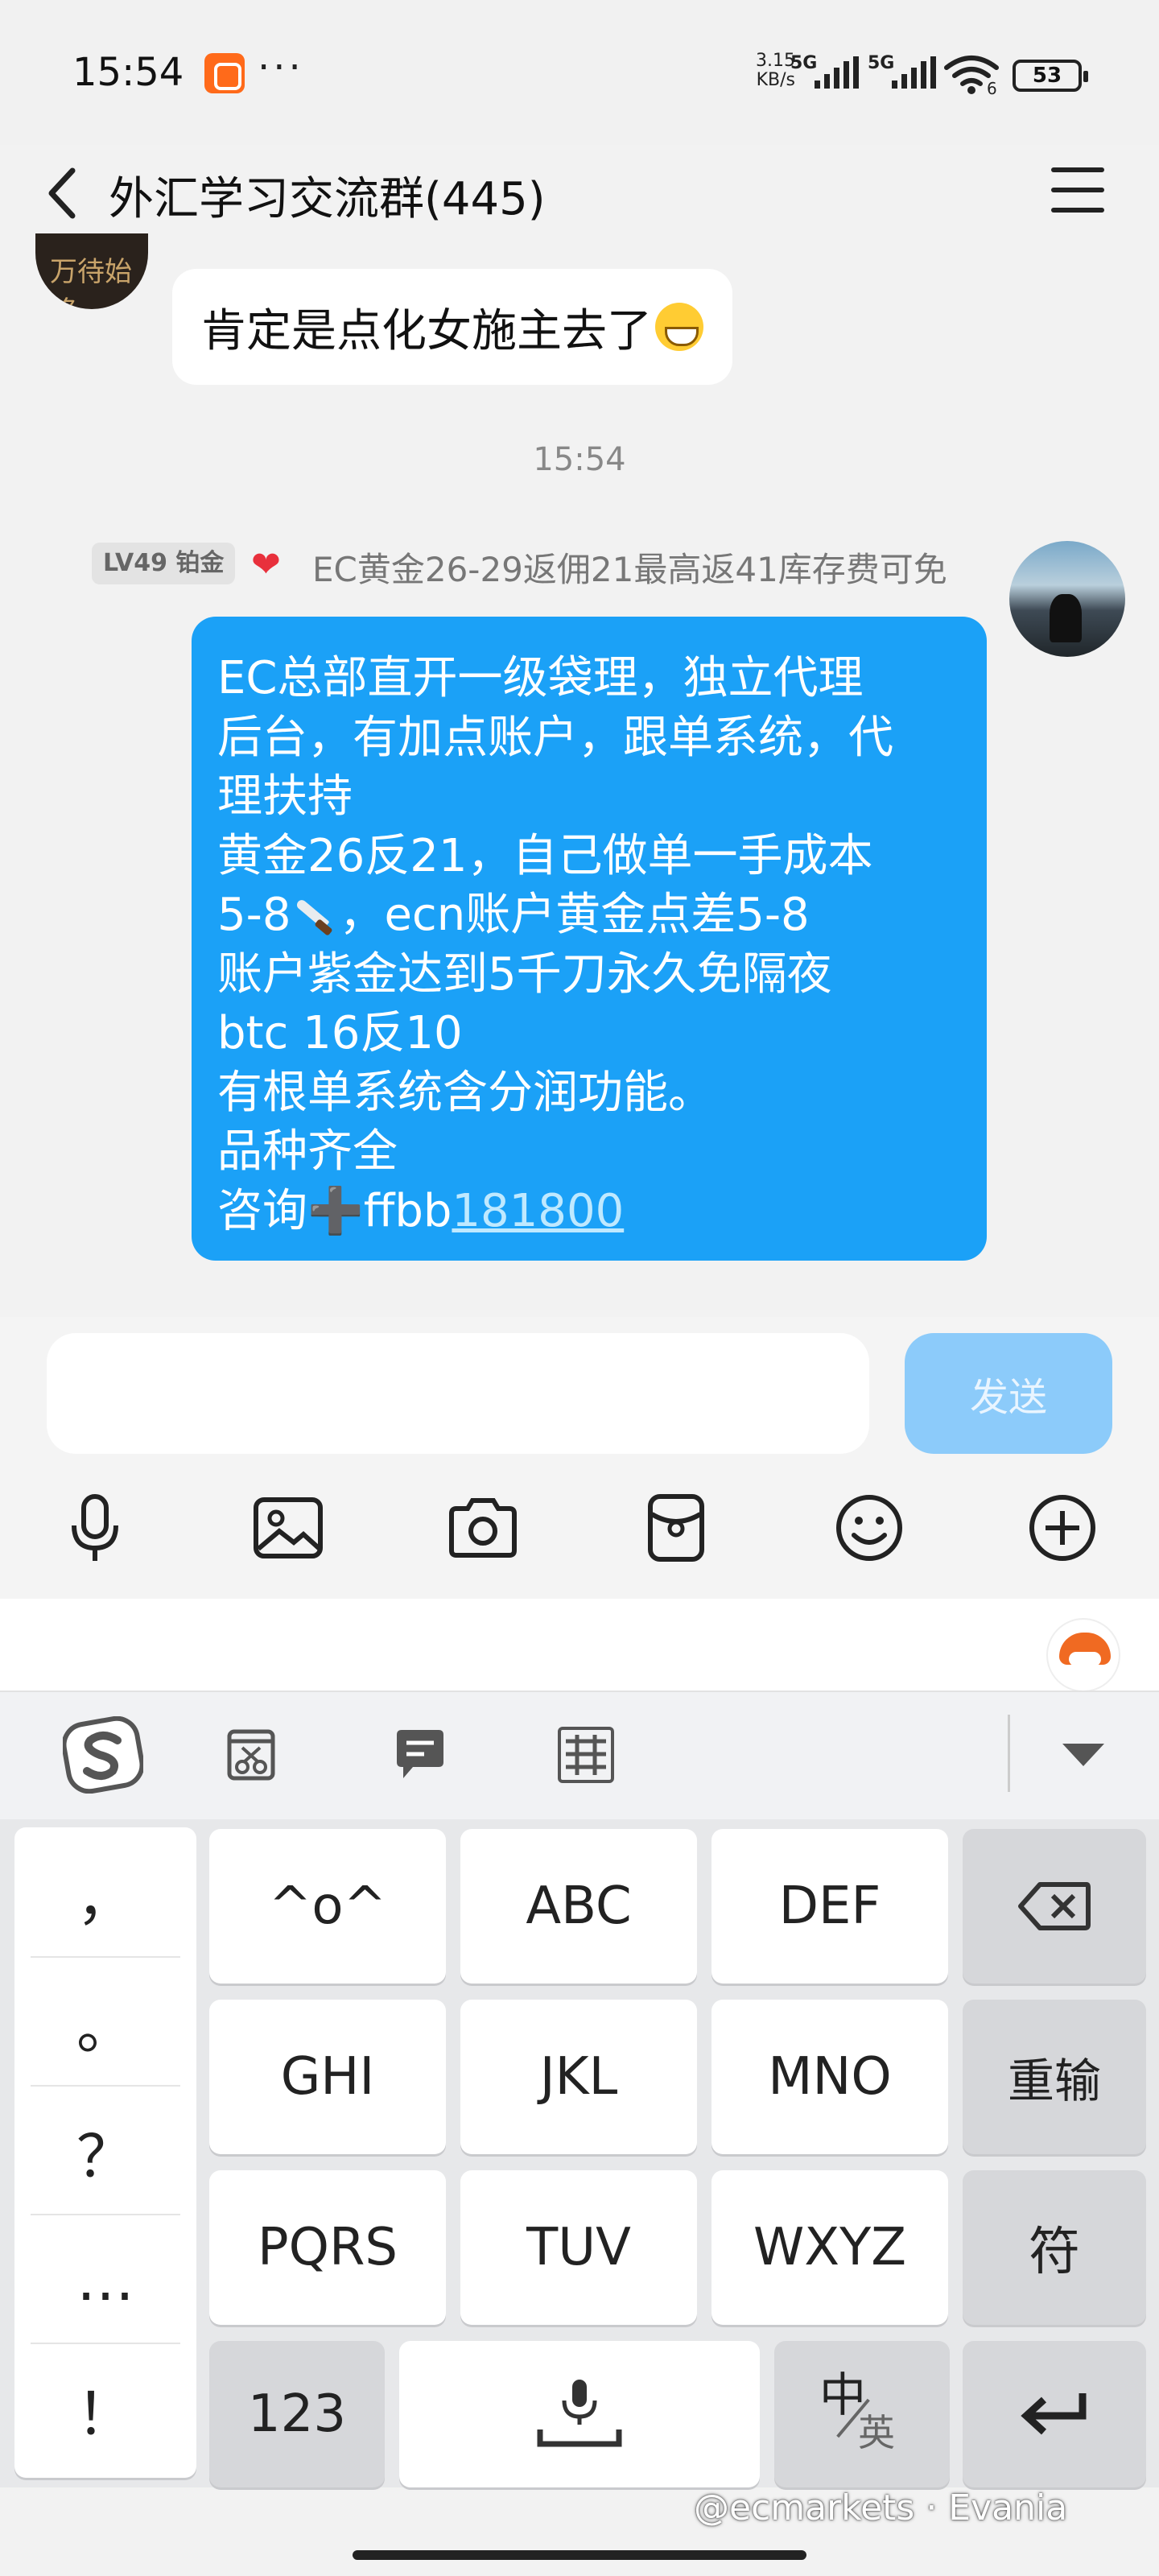 The image size is (1159, 2576). What do you see at coordinates (829, 2247) in the screenshot?
I see `key-wxyz: WXYZ` at bounding box center [829, 2247].